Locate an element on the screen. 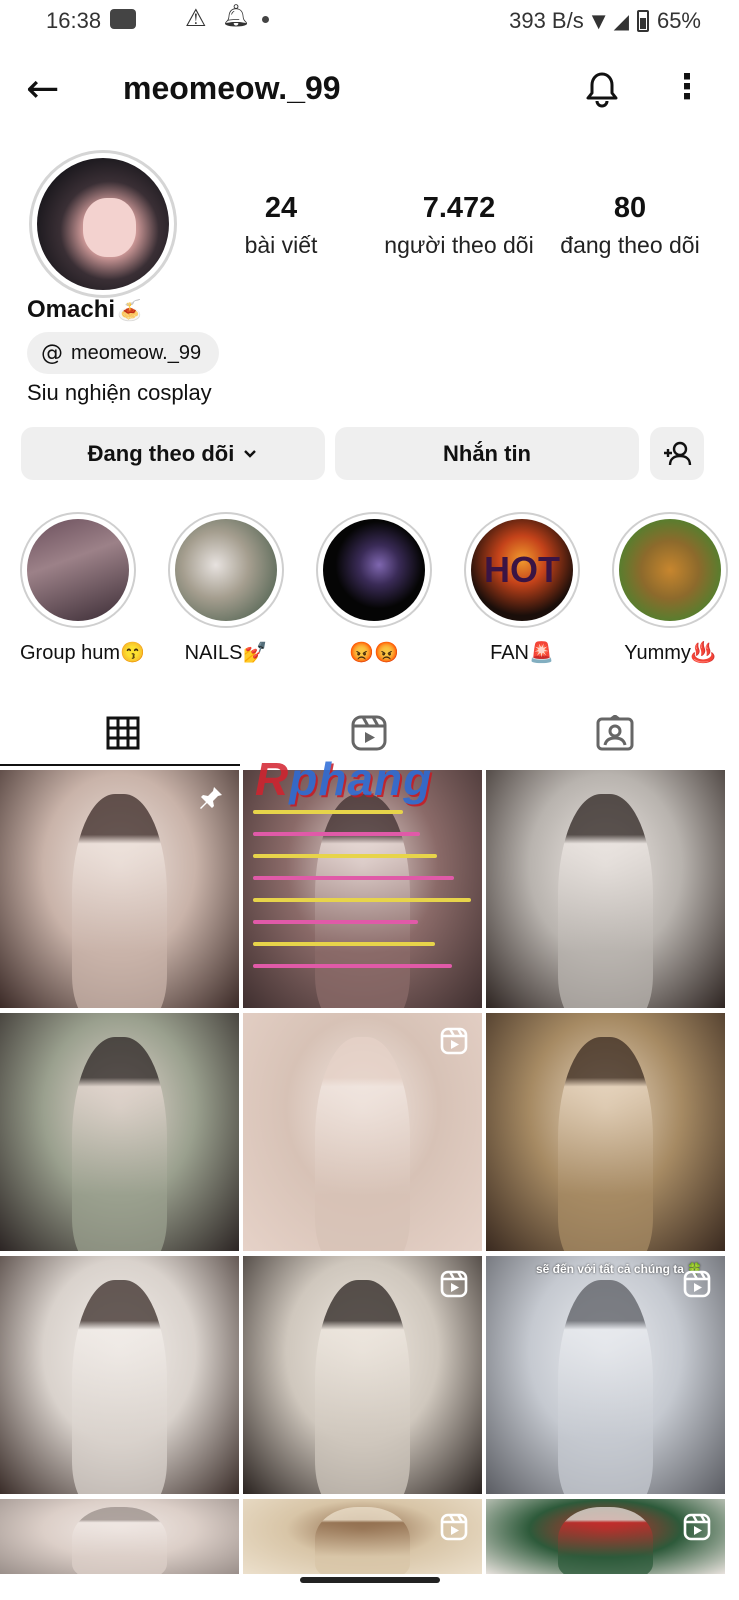 The width and height of the screenshot is (739, 1600). watermark-r: R is located at coordinates (272, 779).